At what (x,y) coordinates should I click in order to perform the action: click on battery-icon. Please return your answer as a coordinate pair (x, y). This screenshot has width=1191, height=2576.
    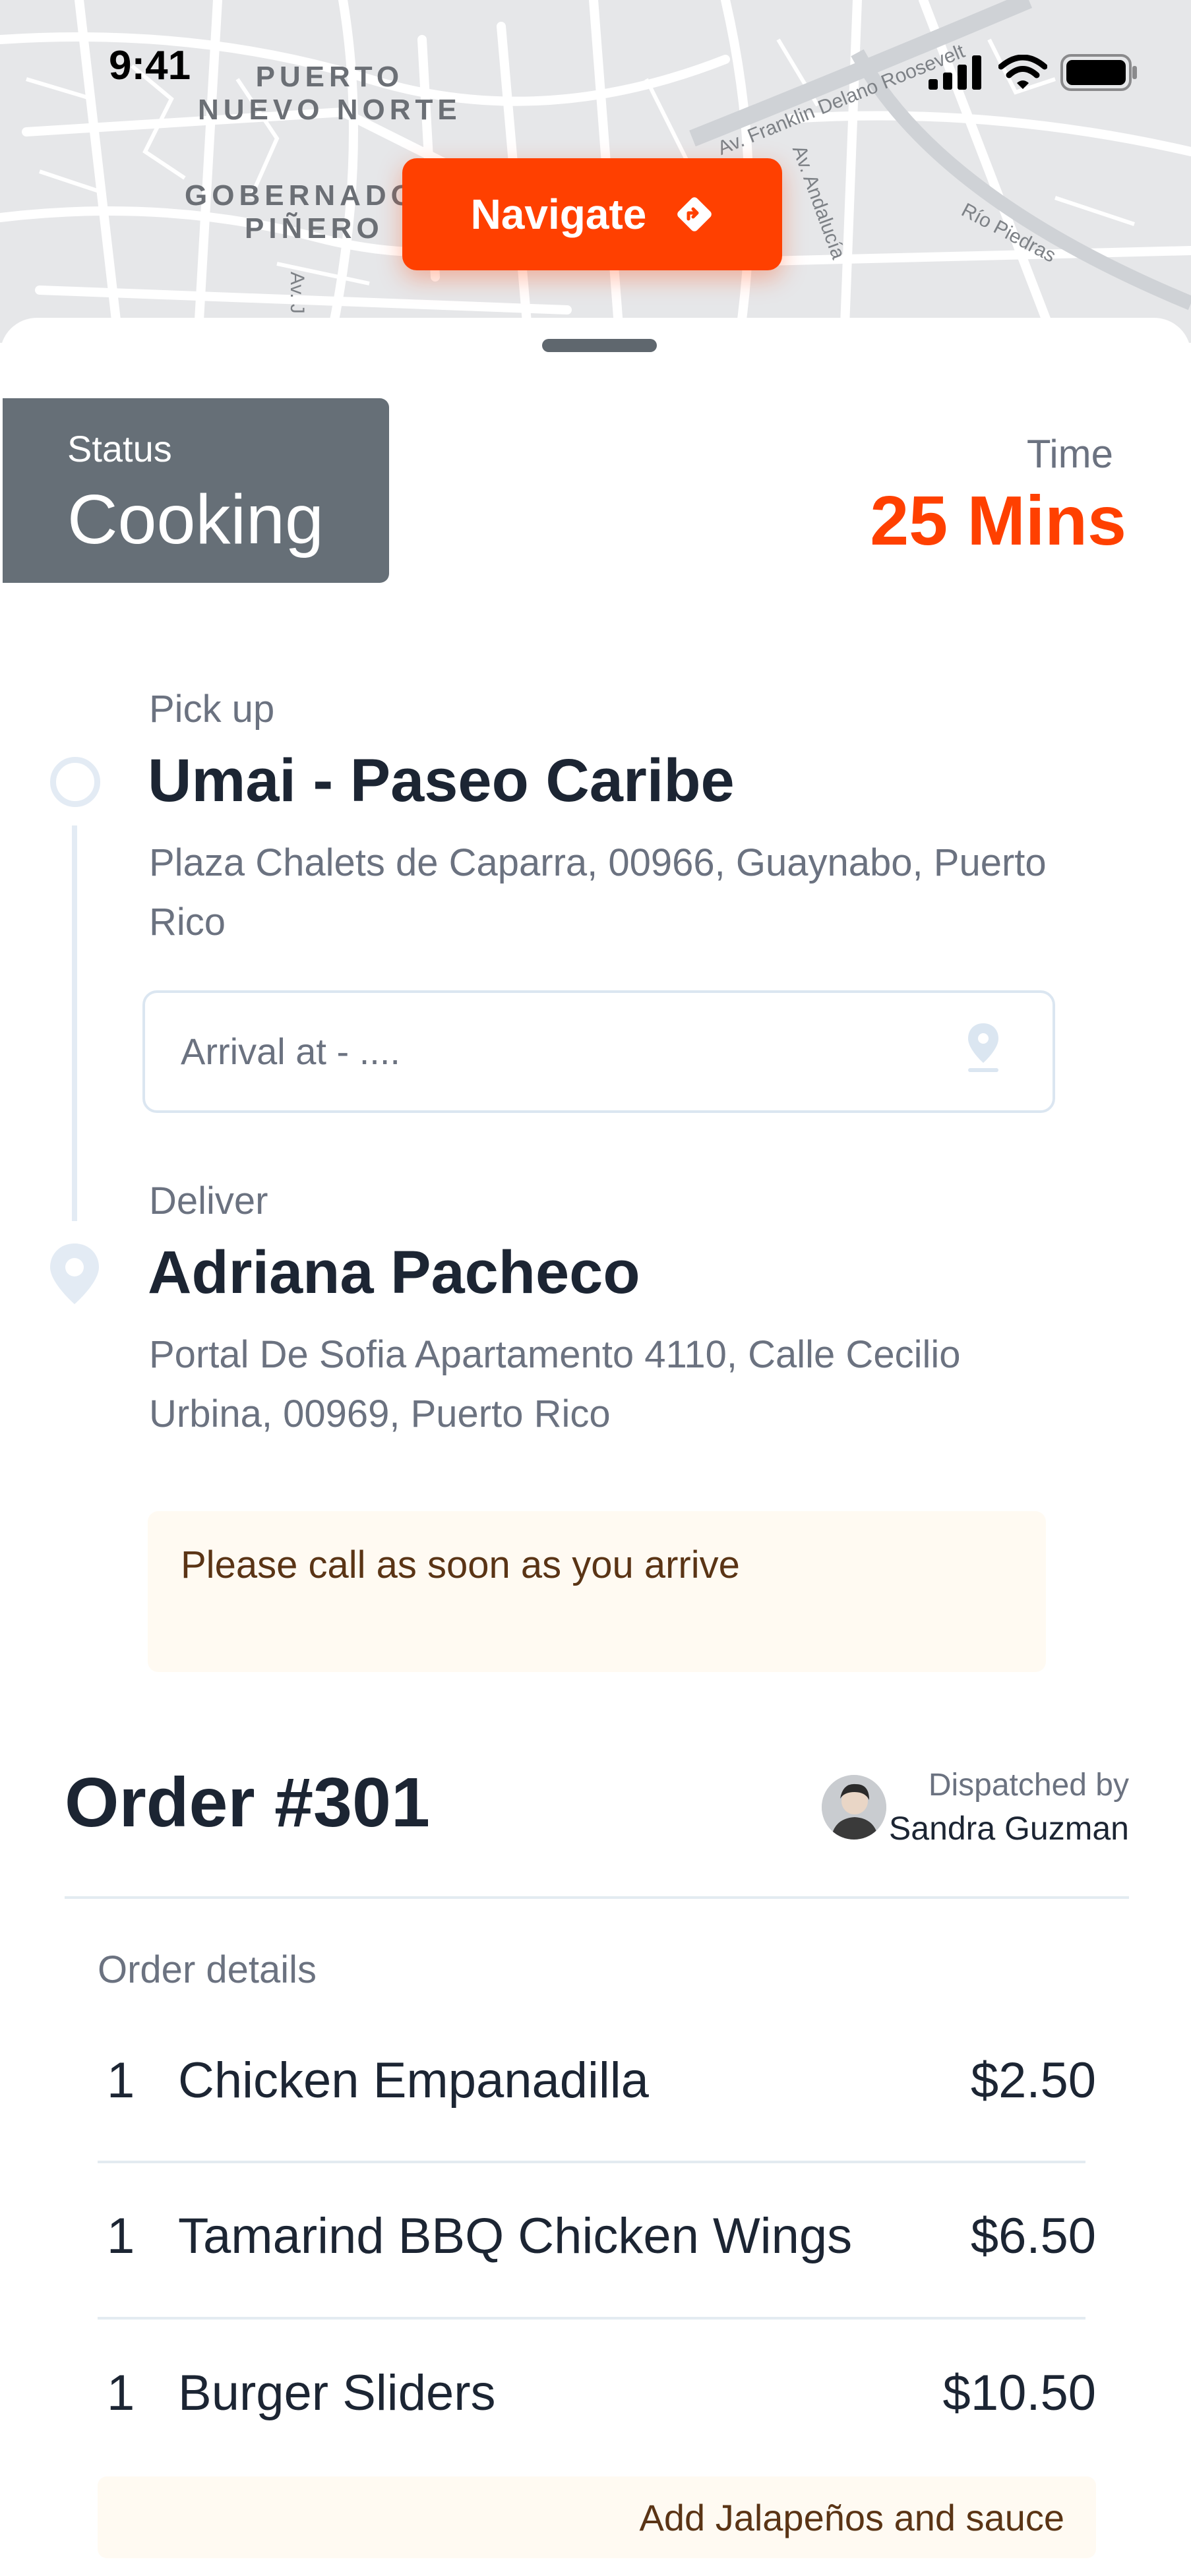
    Looking at the image, I should click on (1098, 72).